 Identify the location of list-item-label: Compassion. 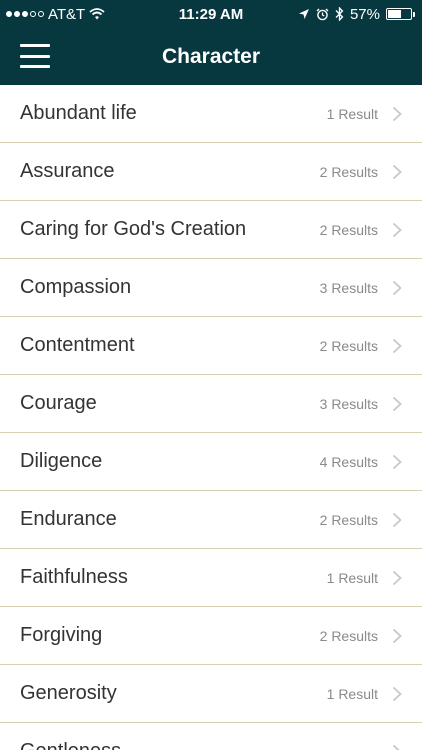
(76, 287).